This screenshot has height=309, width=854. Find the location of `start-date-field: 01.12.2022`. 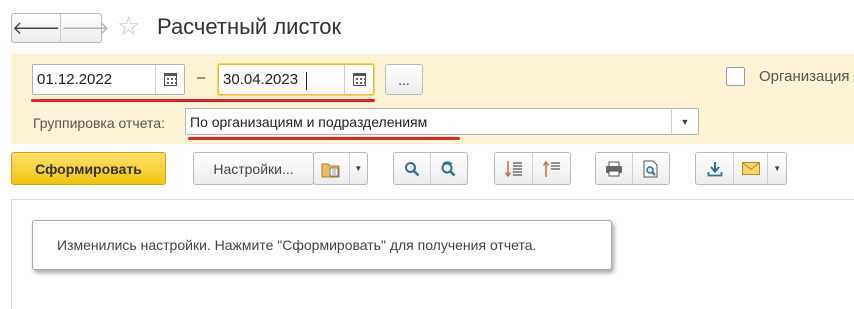

start-date-field: 01.12.2022 is located at coordinates (108, 79).